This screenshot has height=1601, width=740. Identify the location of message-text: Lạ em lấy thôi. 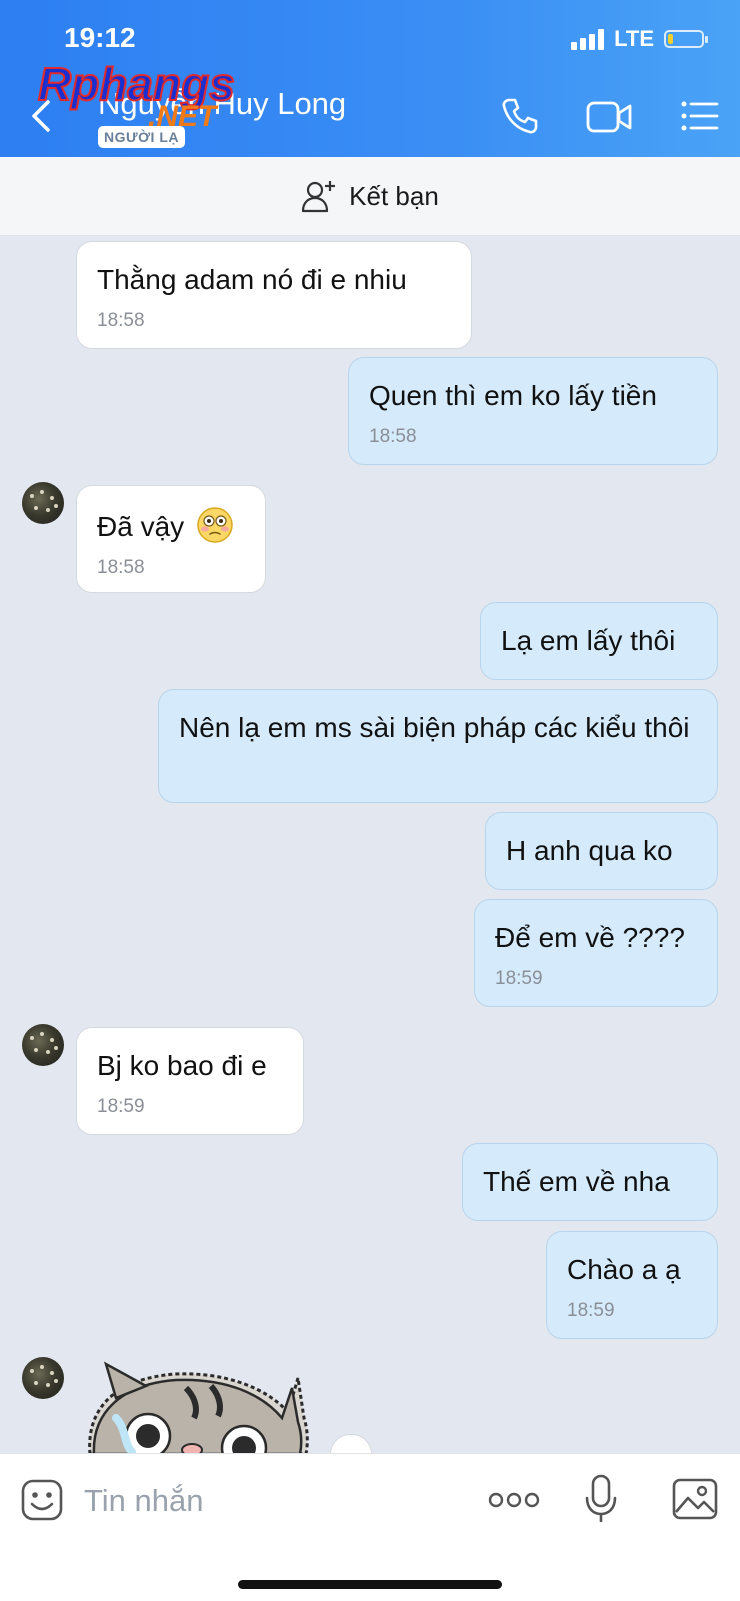
(588, 640).